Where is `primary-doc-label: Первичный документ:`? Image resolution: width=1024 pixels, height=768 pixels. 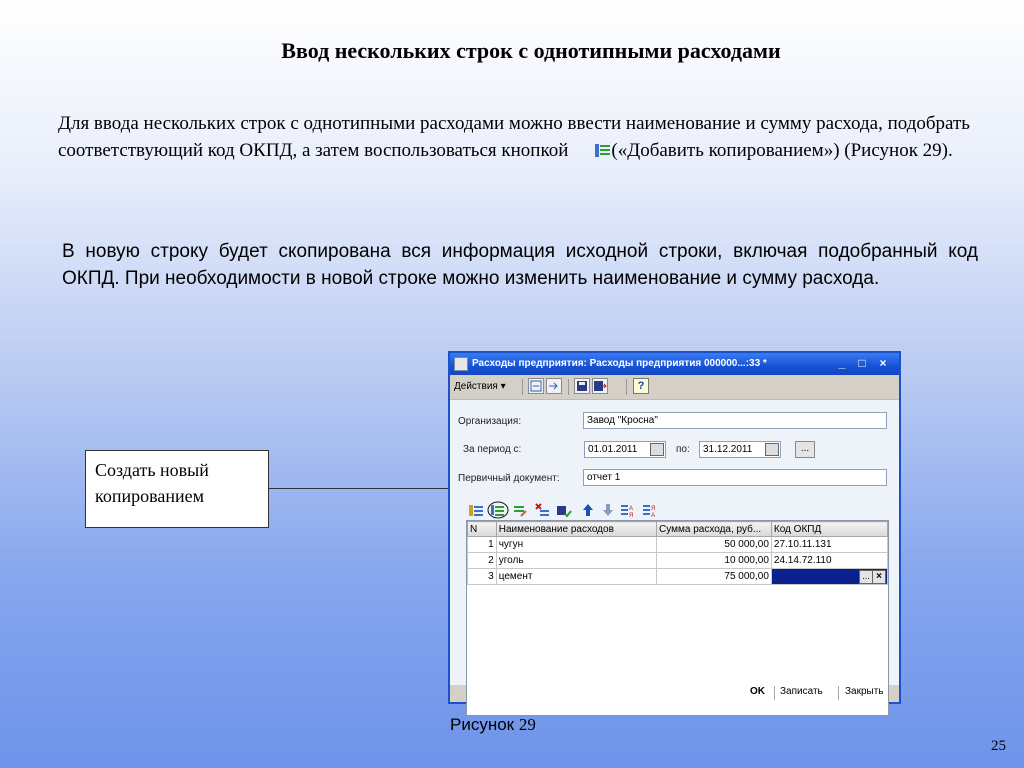
primary-doc-label: Первичный документ: is located at coordinates (509, 478).